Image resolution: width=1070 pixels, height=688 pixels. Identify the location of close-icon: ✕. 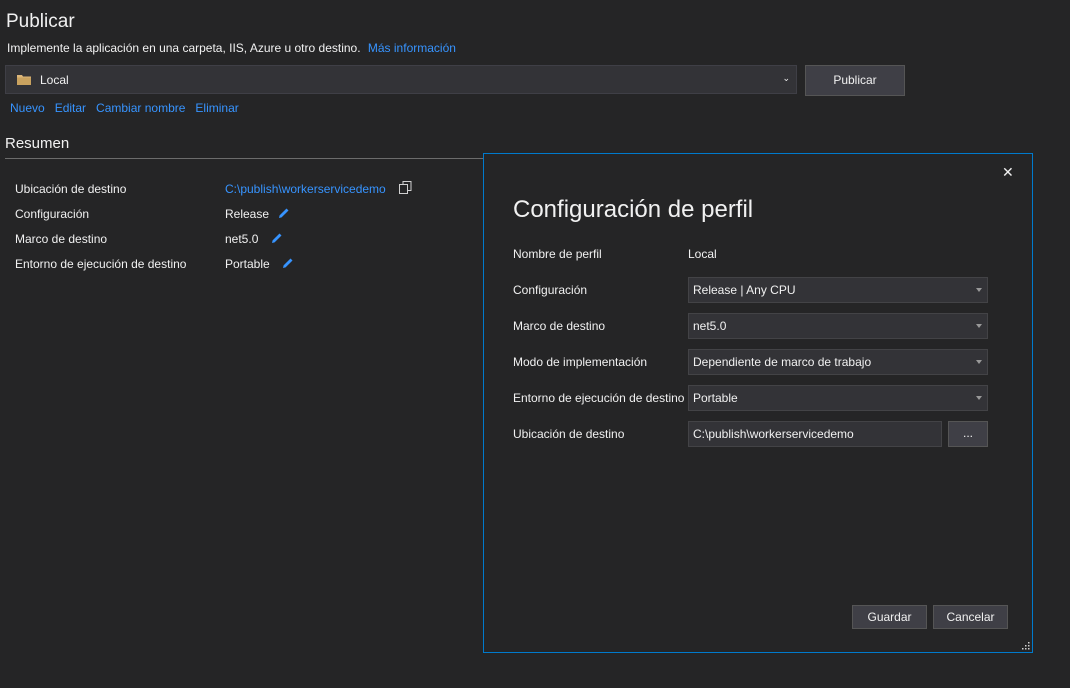
(1008, 172).